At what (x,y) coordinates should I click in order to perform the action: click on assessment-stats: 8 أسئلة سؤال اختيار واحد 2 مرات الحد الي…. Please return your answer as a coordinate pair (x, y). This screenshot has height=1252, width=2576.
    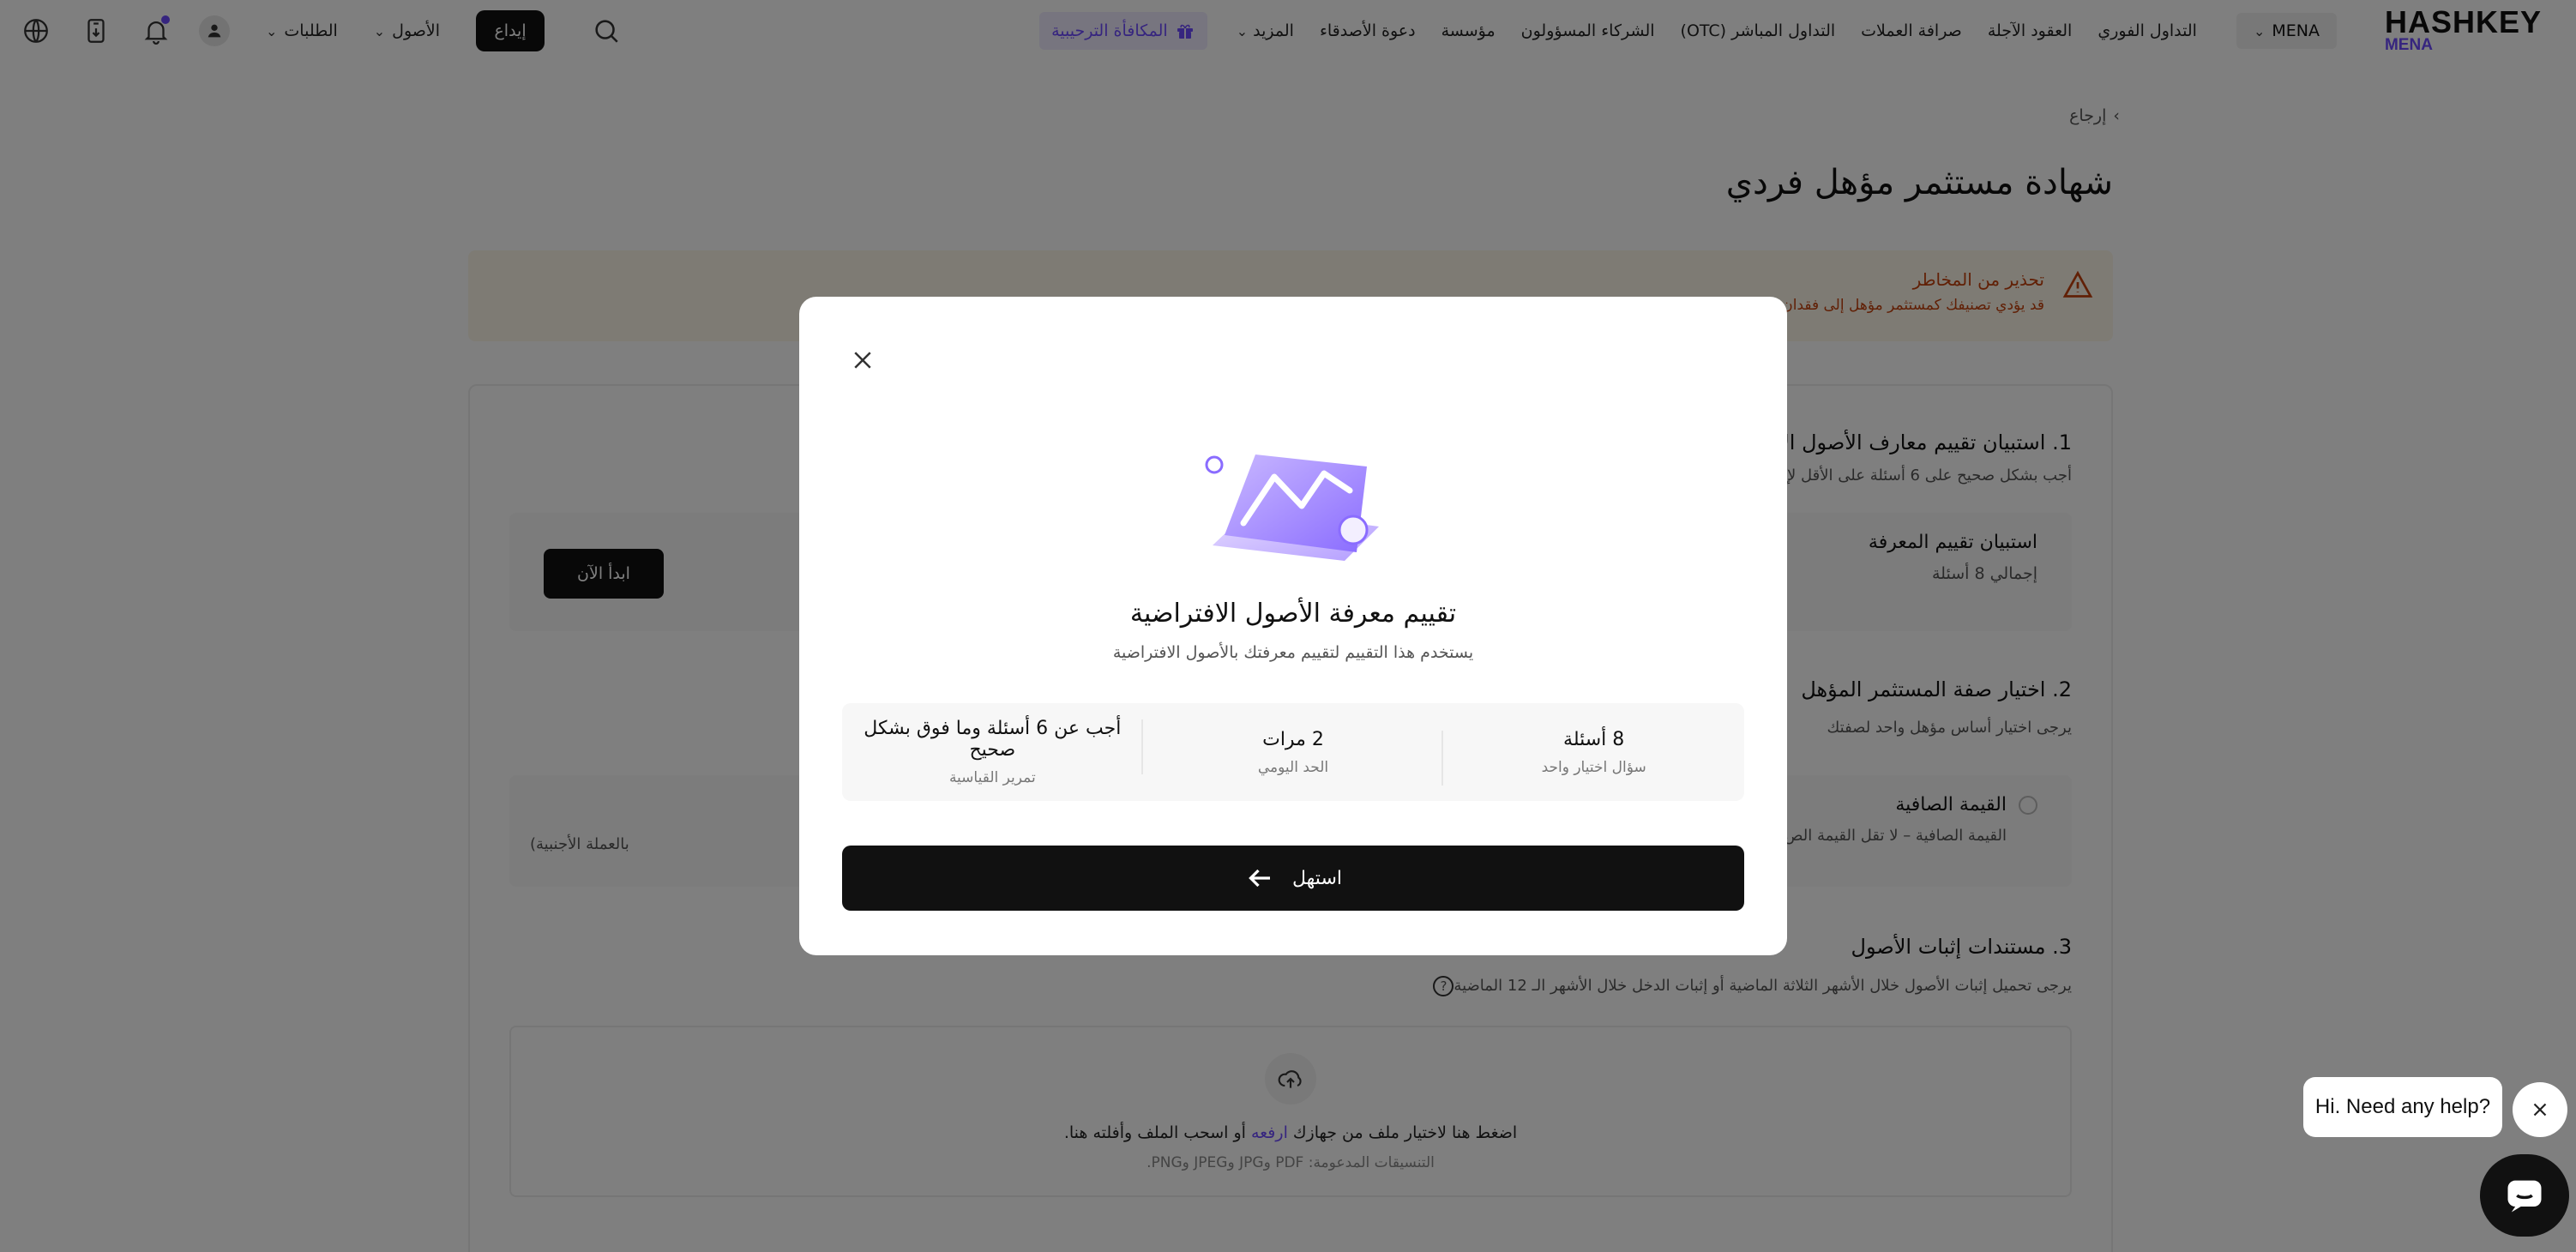
    Looking at the image, I should click on (1293, 752).